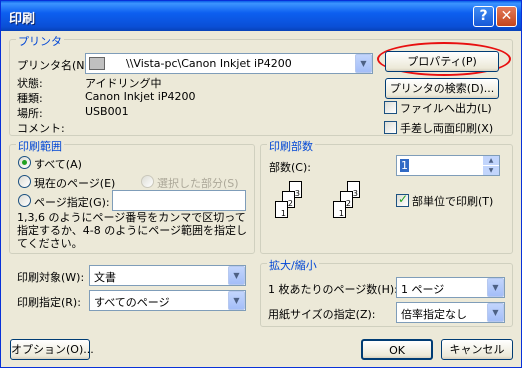 The width and height of the screenshot is (522, 368). Describe the element at coordinates (55, 65) in the screenshot. I see `printer-name-label: プリンタ名(N):` at that location.